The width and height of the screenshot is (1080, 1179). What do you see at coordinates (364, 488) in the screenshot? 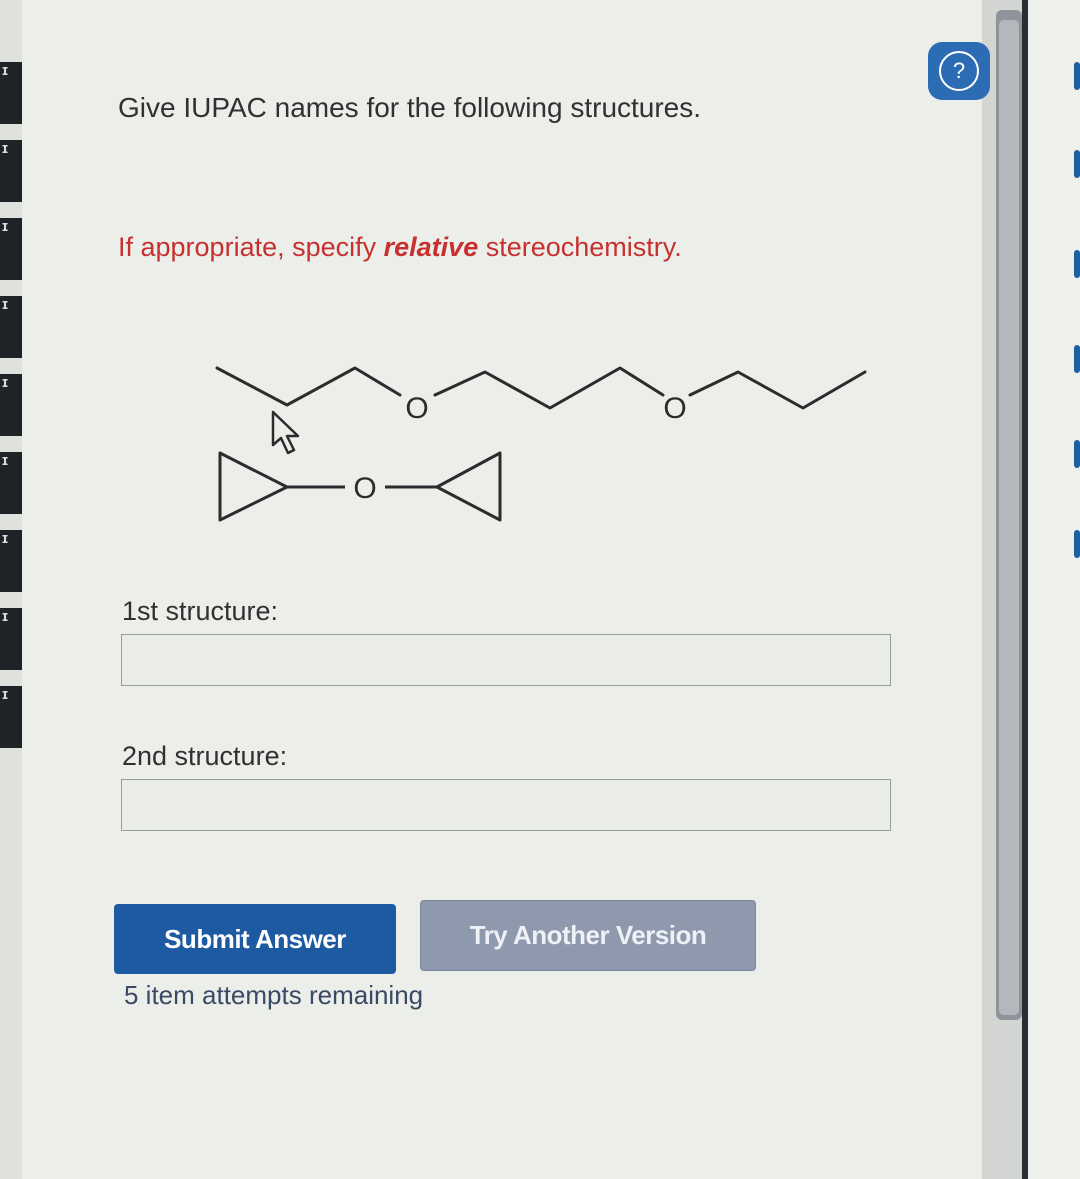
I see `structure-2-atom-o: O` at bounding box center [364, 488].